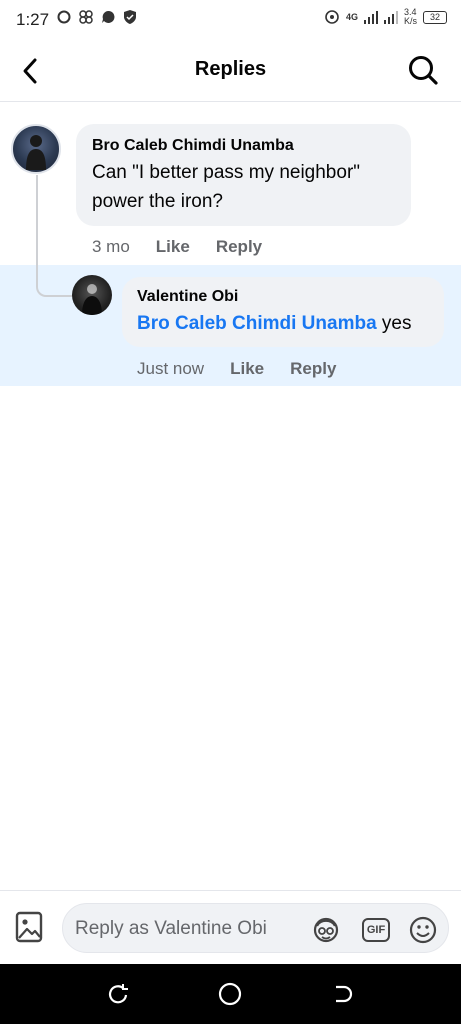 Image resolution: width=461 pixels, height=1024 pixels. I want to click on emoji-icon, so click(423, 930).